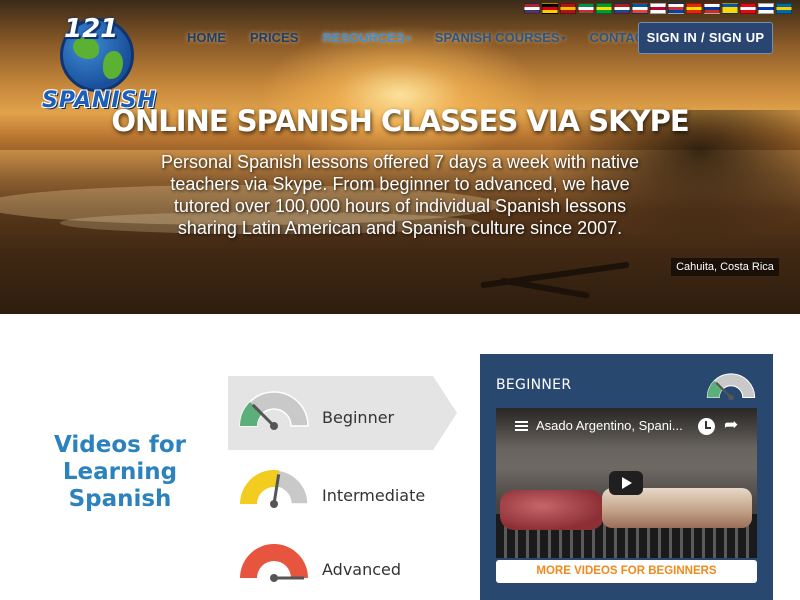 Image resolution: width=800 pixels, height=600 pixels. What do you see at coordinates (206, 37) in the screenshot?
I see `nav-home: HOME` at bounding box center [206, 37].